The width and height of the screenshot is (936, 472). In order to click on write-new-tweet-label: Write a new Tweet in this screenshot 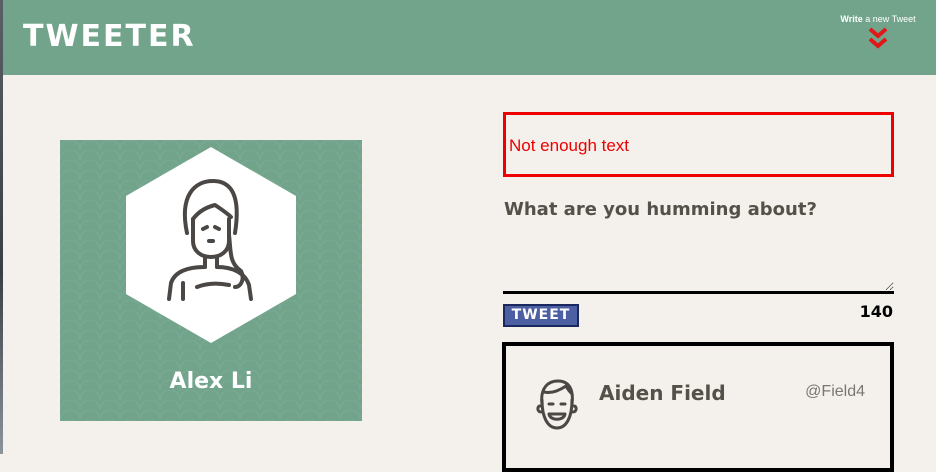, I will do `click(878, 19)`.